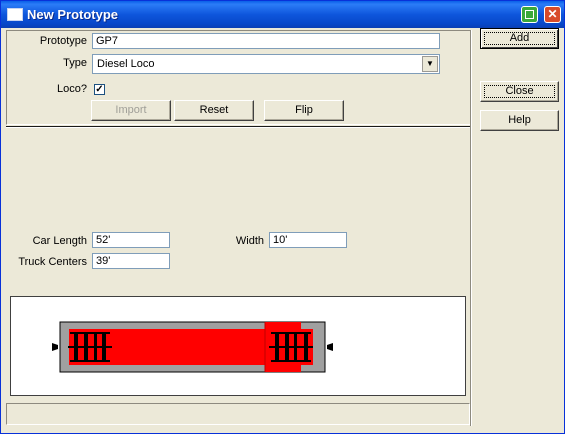 This screenshot has height=434, width=565. Describe the element at coordinates (519, 120) in the screenshot. I see `help-button: Help` at that location.